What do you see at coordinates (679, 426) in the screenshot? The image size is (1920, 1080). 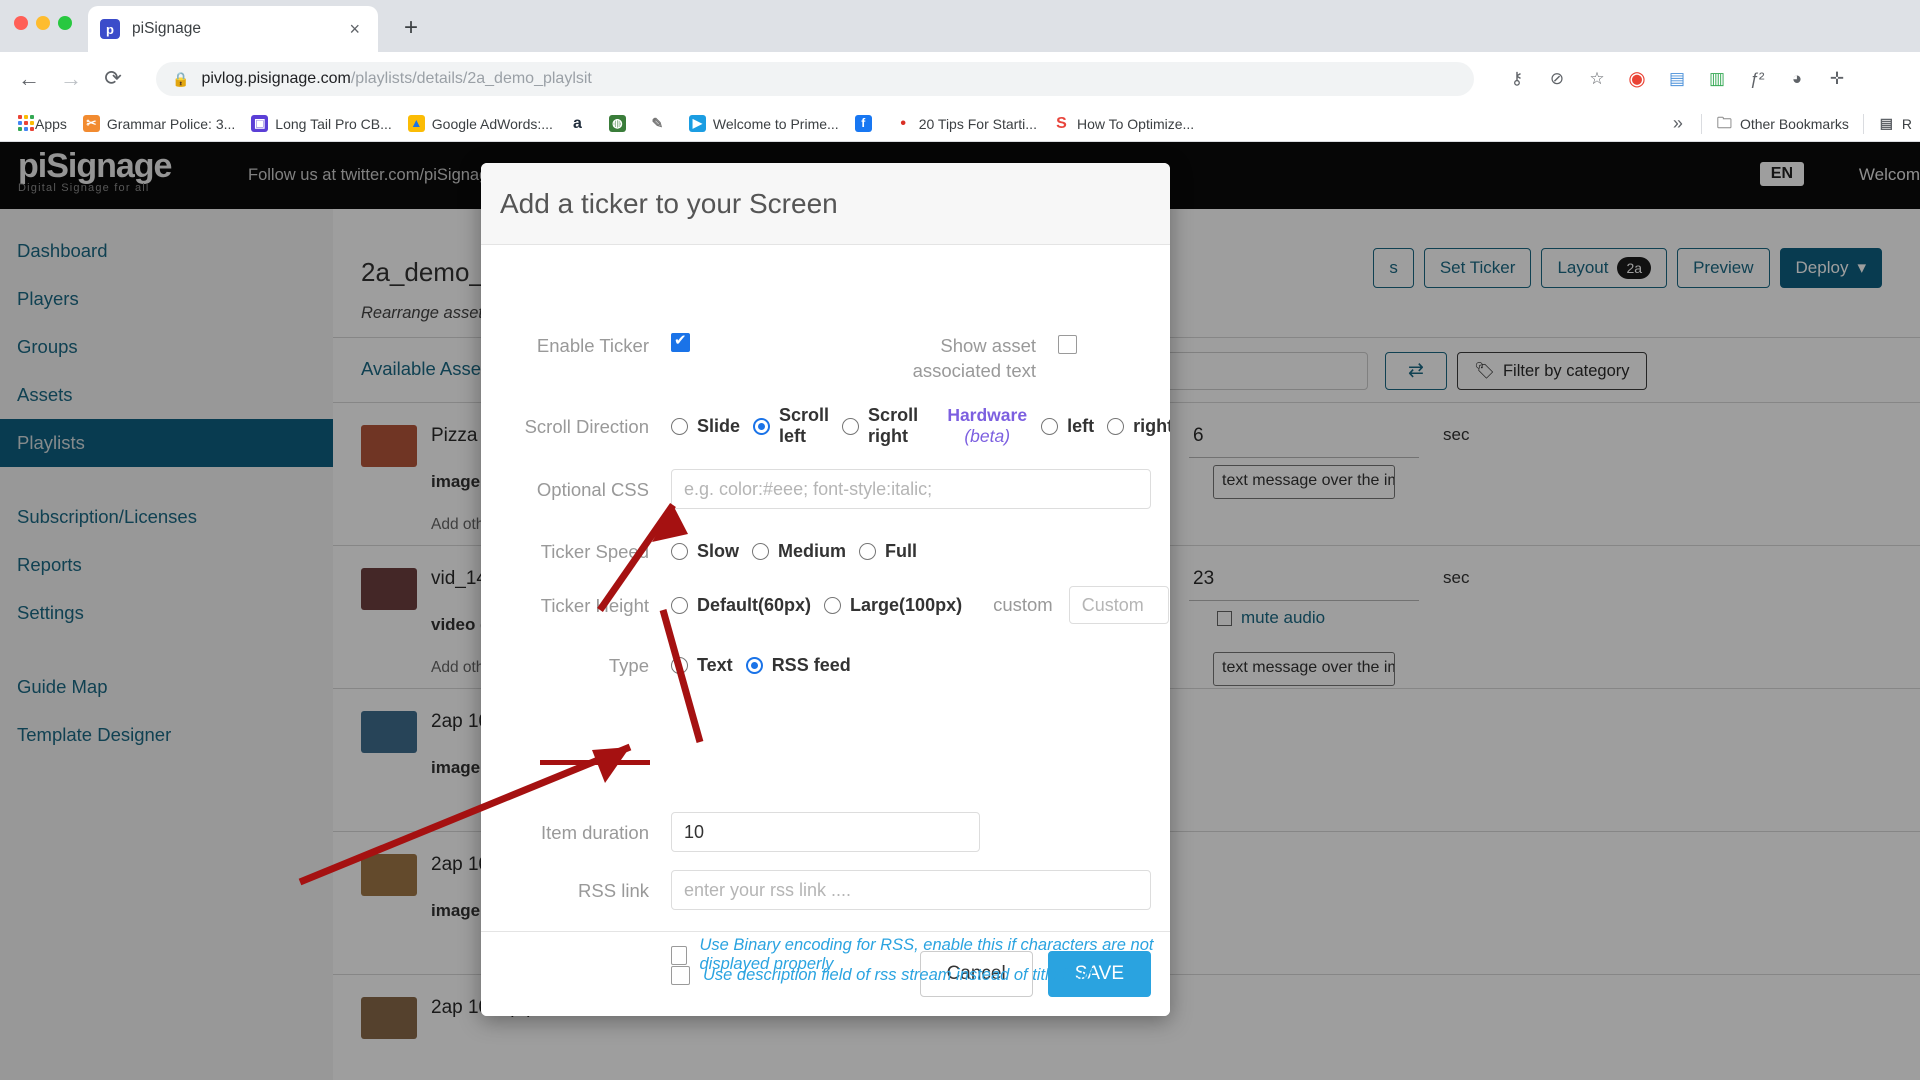 I see `slide-radio` at bounding box center [679, 426].